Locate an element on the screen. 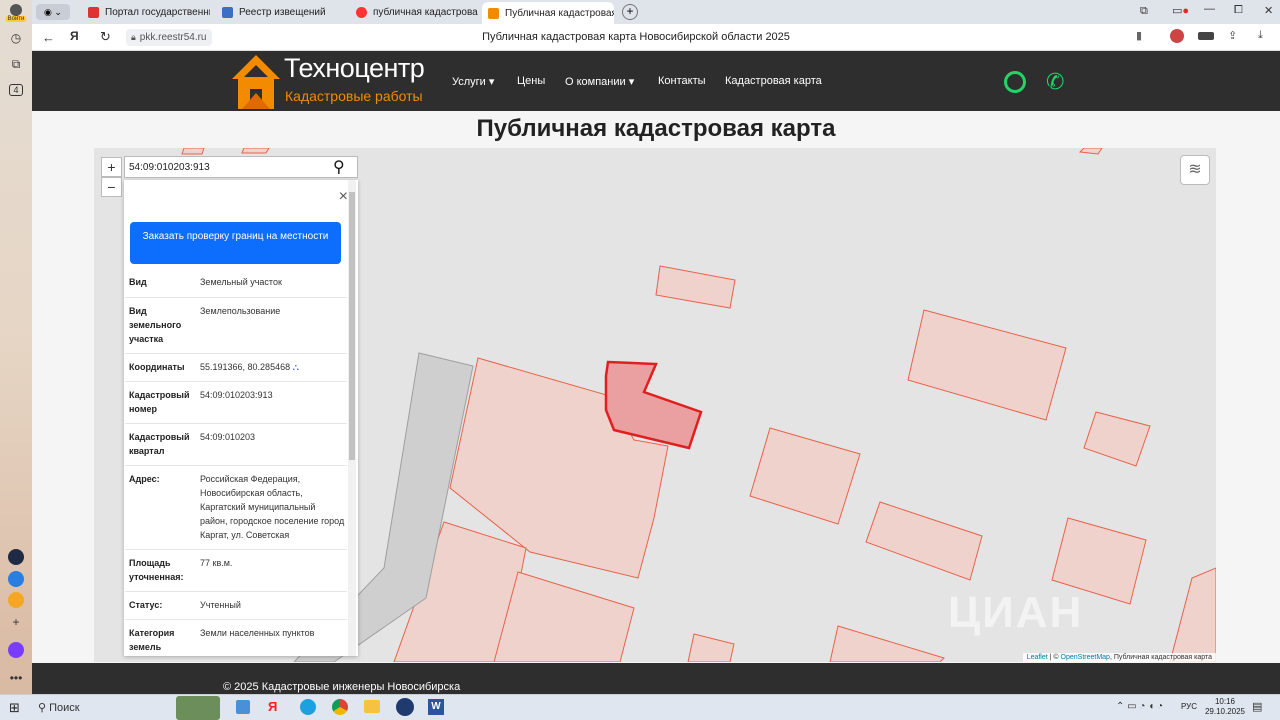  cadastral-search-input: 54:09:010203:913 is located at coordinates (241, 167).